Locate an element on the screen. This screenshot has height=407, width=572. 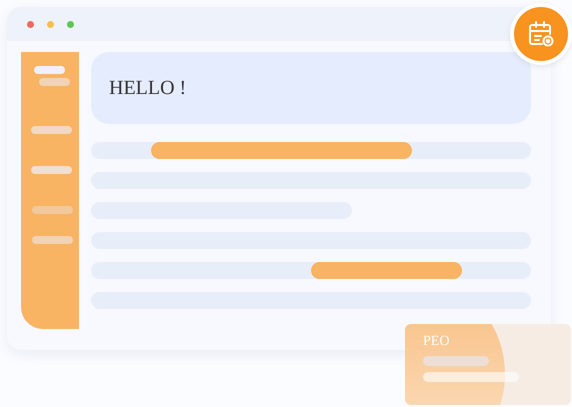
profile-label: PEO is located at coordinates (436, 342).